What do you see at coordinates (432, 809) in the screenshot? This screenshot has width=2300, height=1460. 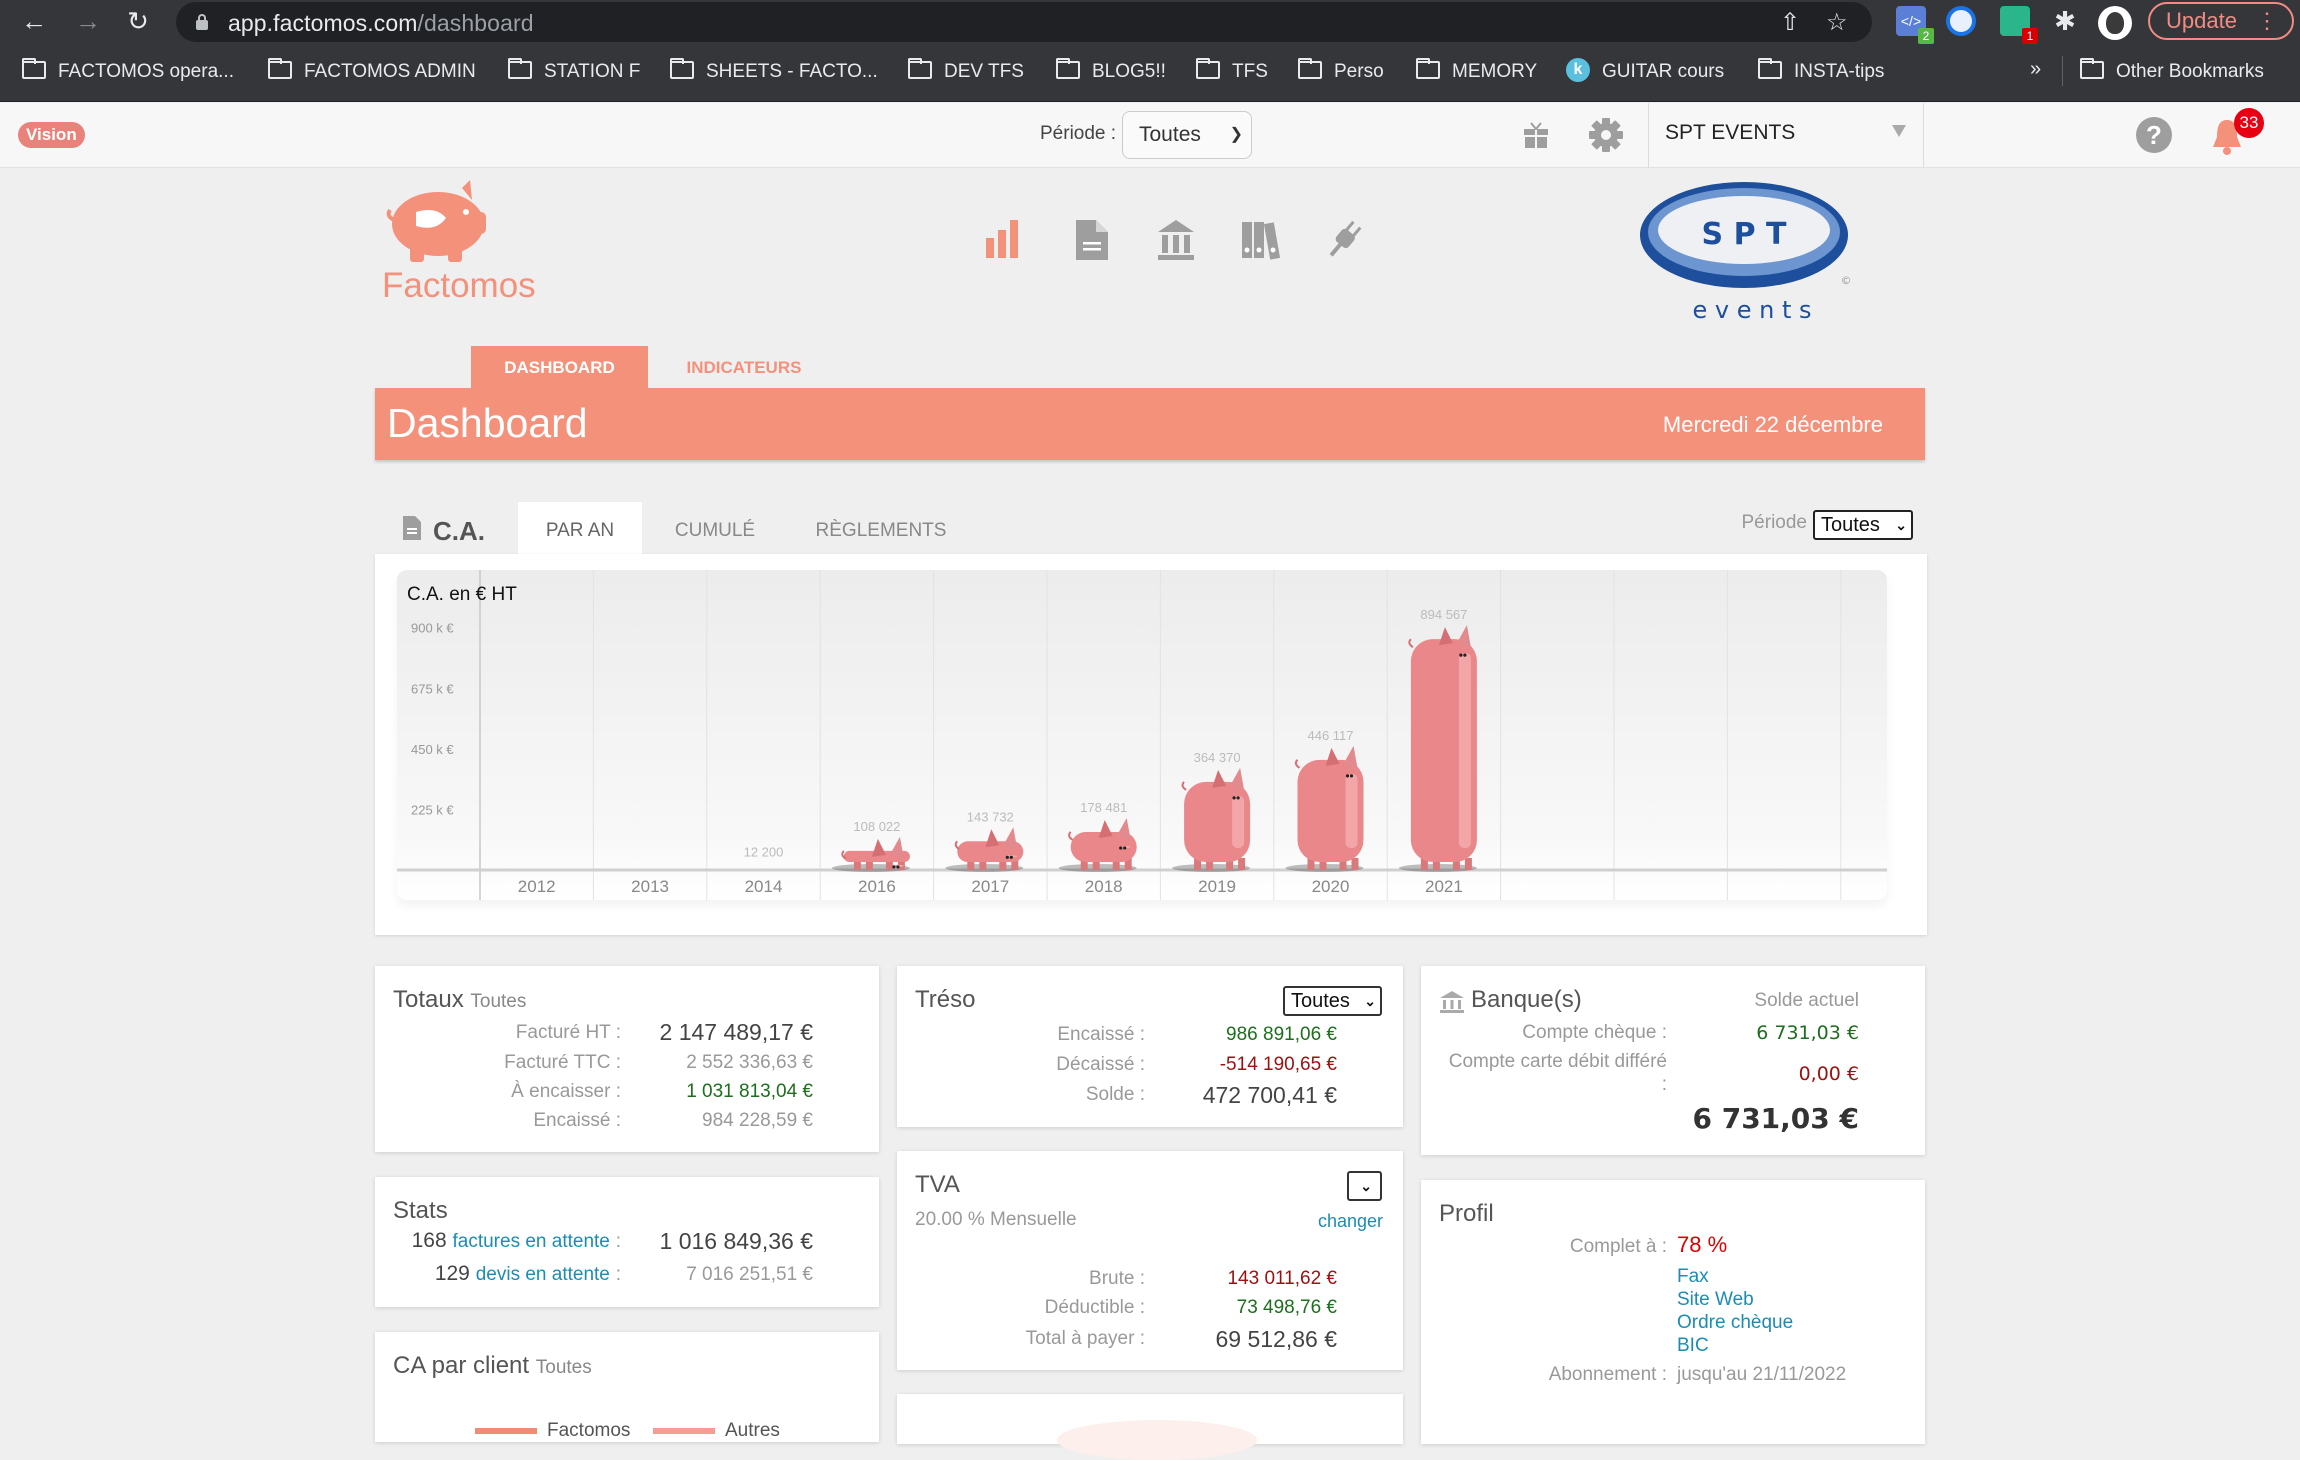 I see `y-tick-label: 225 k €` at bounding box center [432, 809].